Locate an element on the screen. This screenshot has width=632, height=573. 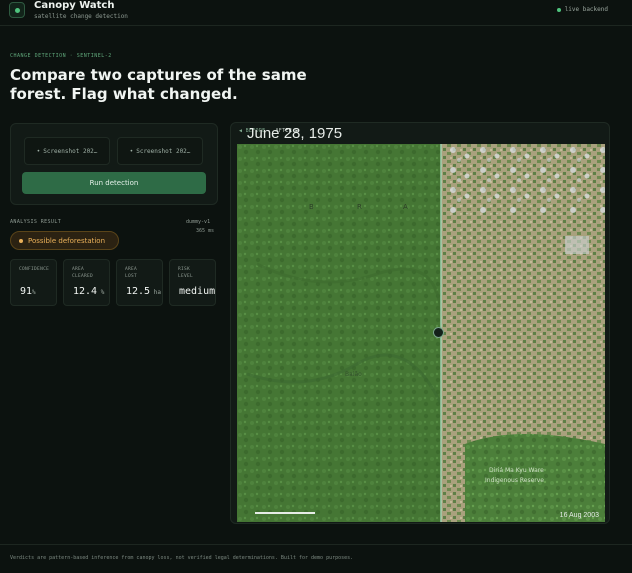
analysis-heading: ANALYSIS RESULT is located at coordinates (36, 222).